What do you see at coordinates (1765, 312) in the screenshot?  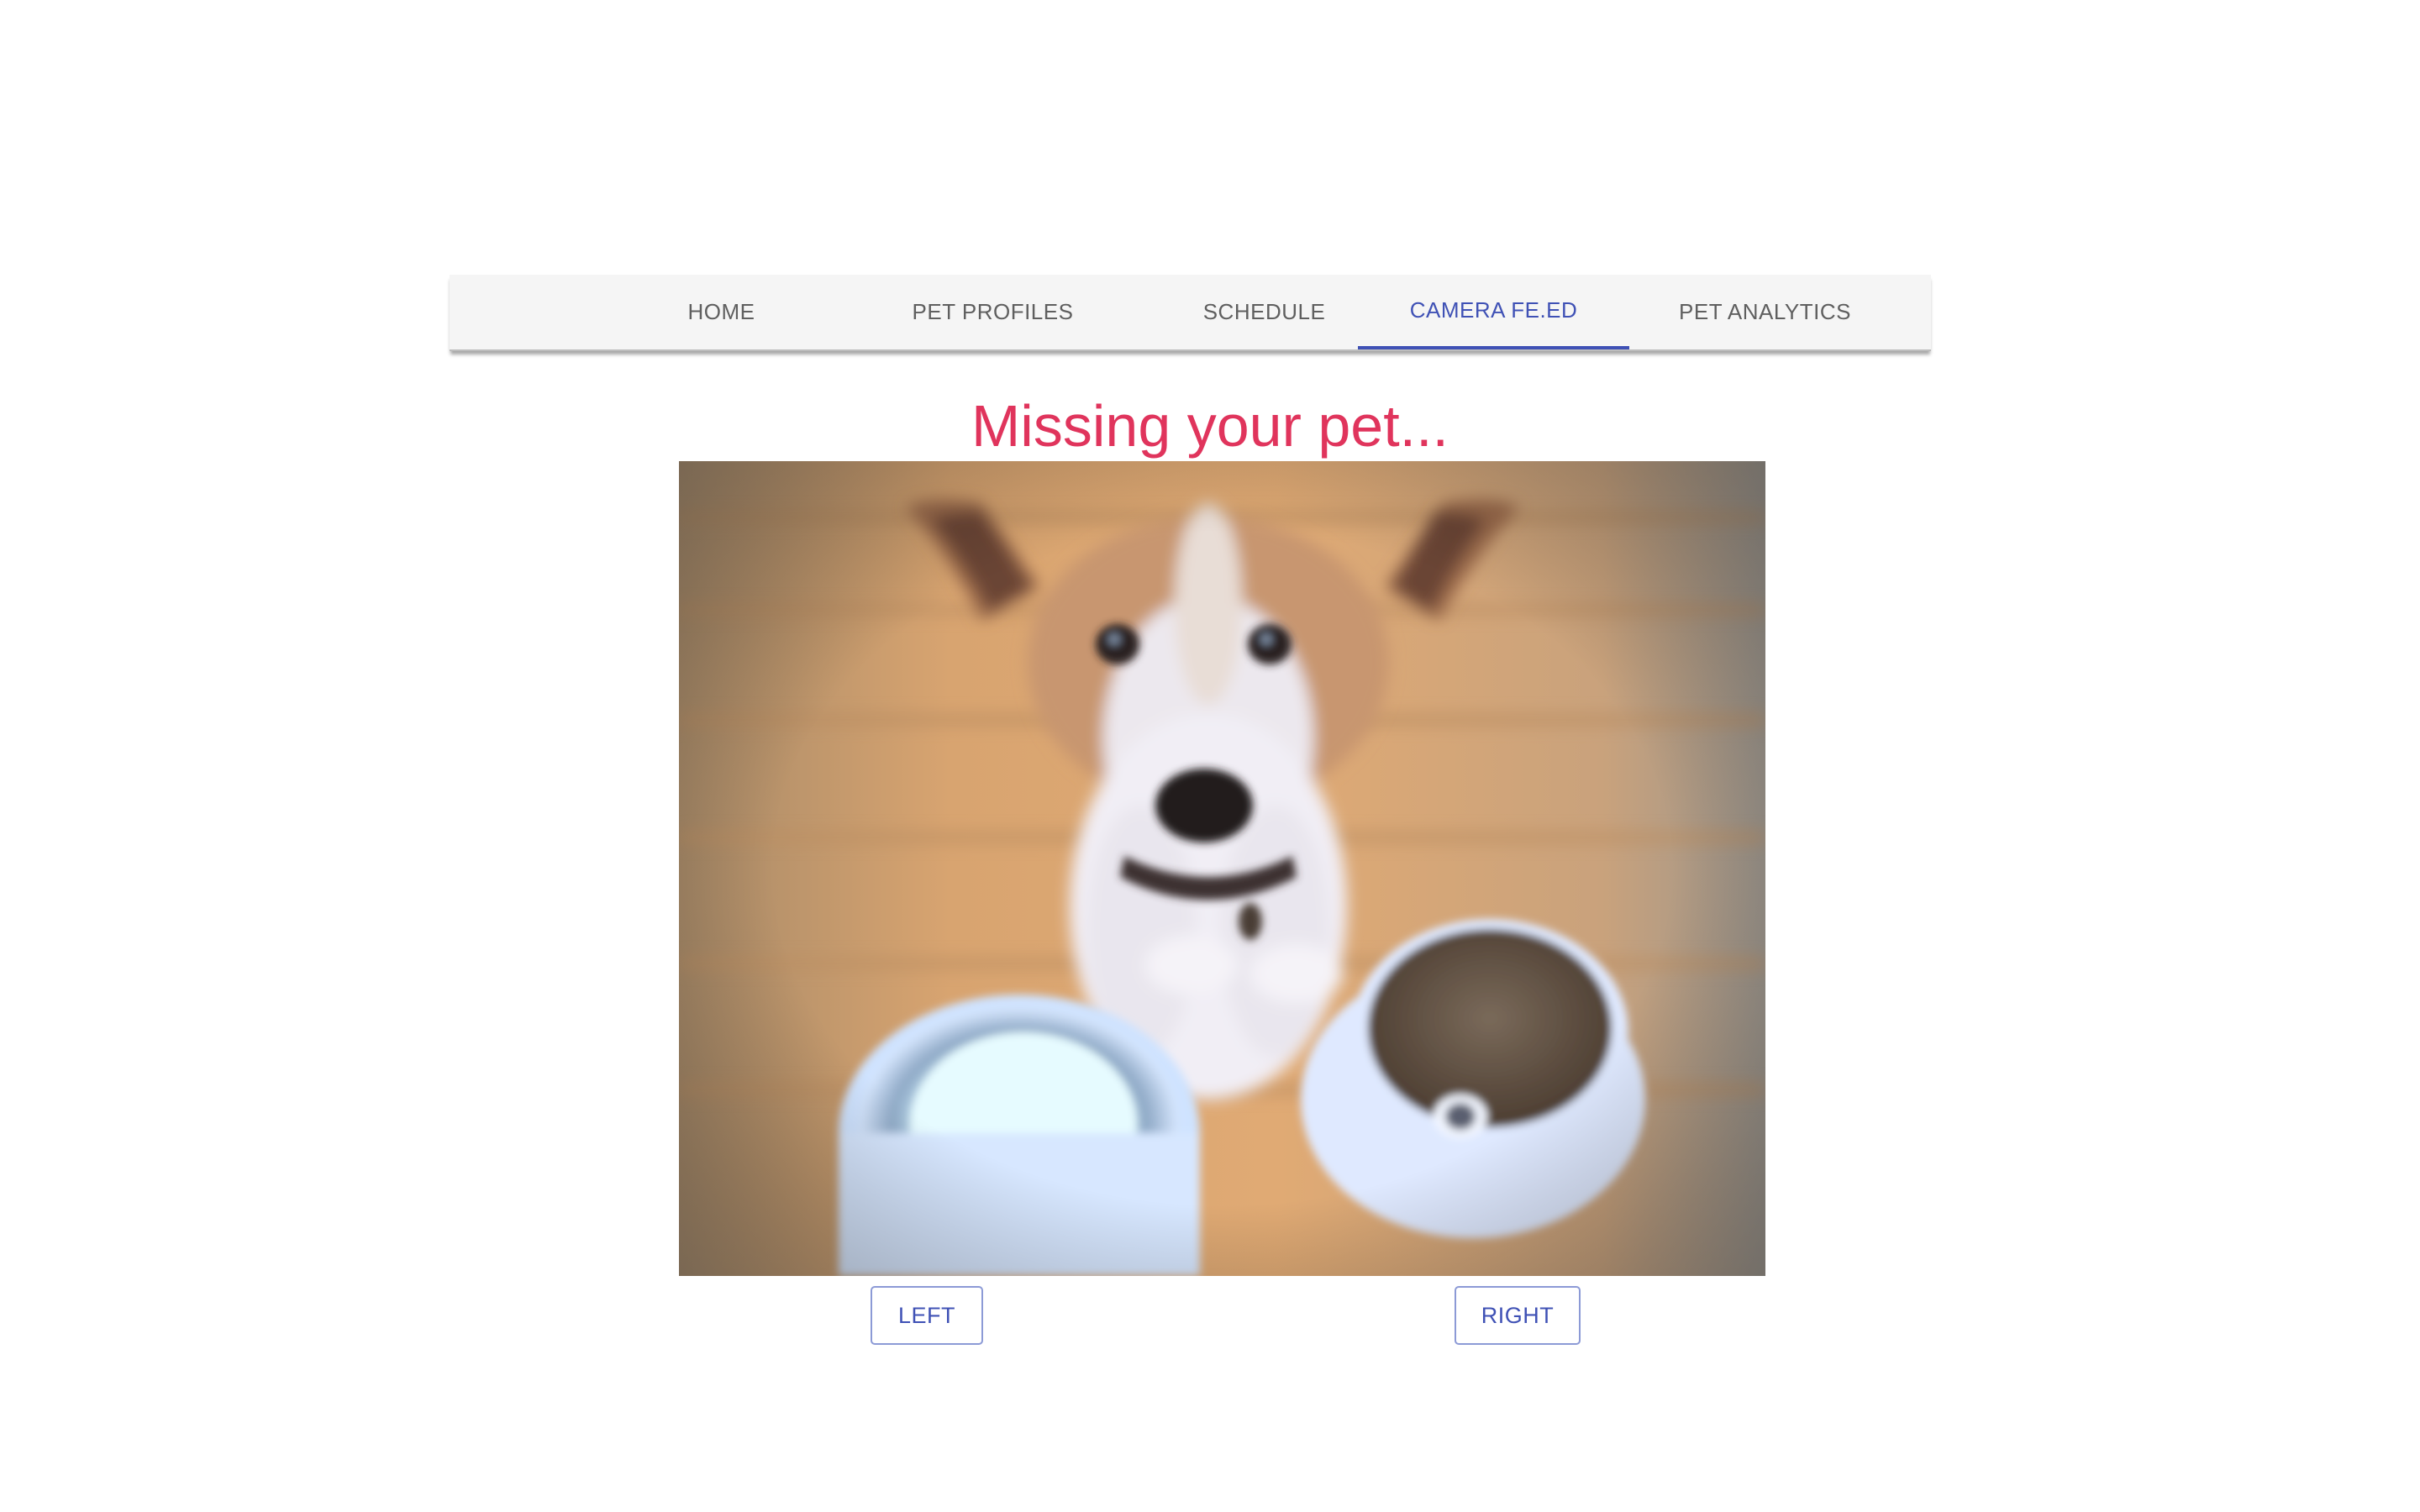 I see `tab-pet-analytics: PET ANALYTICS` at bounding box center [1765, 312].